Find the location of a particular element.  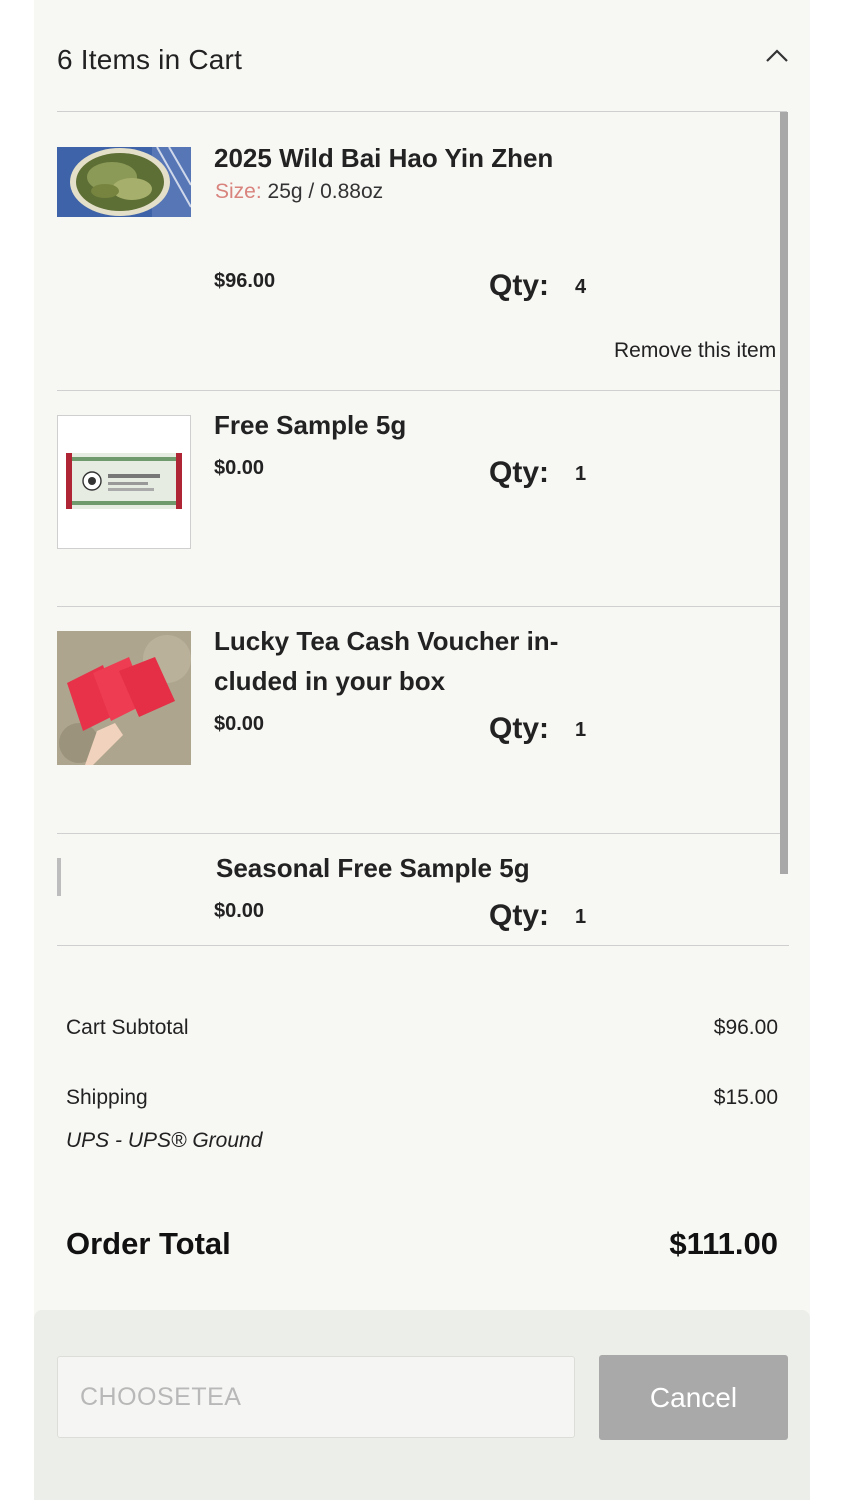

subtotal-value: $96.00 is located at coordinates (745, 1027).